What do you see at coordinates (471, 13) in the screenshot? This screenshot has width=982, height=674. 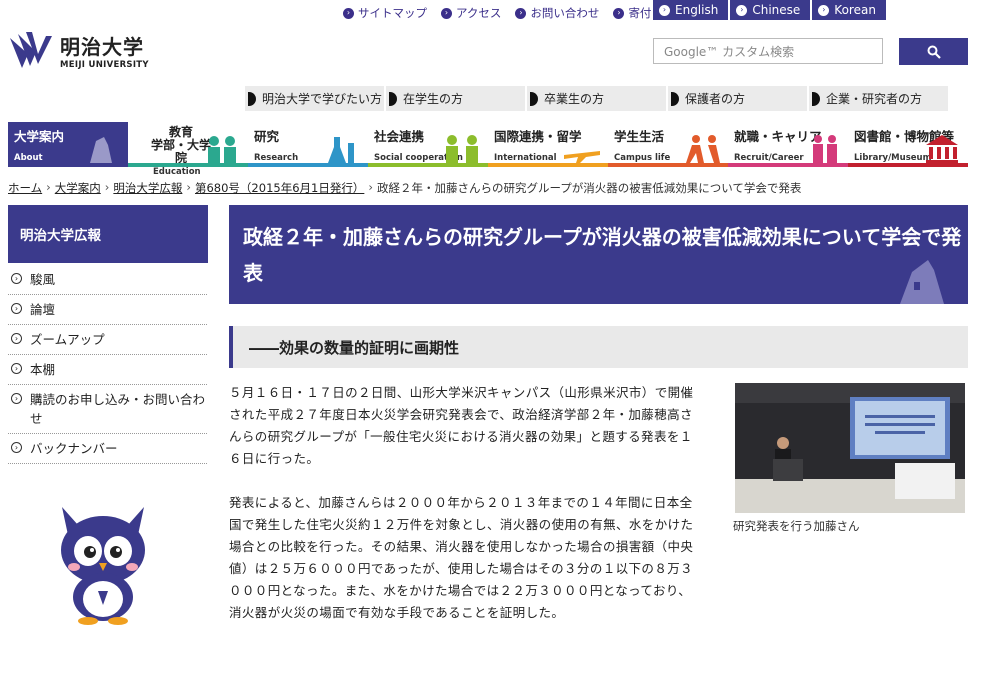 I see `utility-link-access: › アクセス` at bounding box center [471, 13].